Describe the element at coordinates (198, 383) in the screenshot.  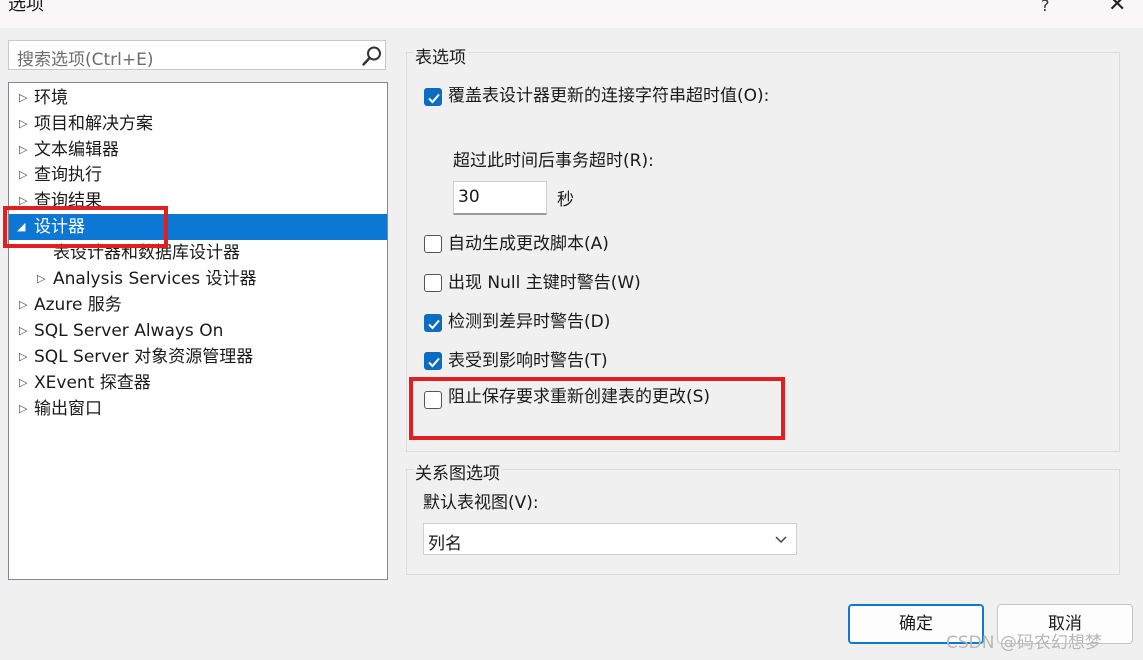
I see `tree-item-xevent: ▷ XEvent 探查器` at that location.